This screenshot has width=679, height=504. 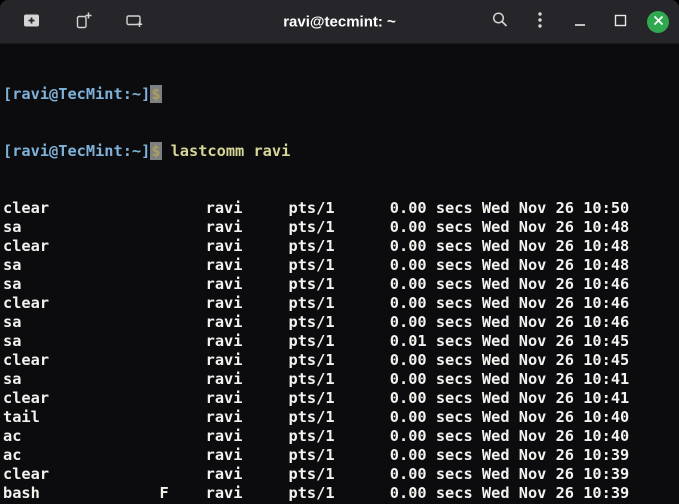 I want to click on window-title: ravi@tecmint: ~, so click(x=339, y=21).